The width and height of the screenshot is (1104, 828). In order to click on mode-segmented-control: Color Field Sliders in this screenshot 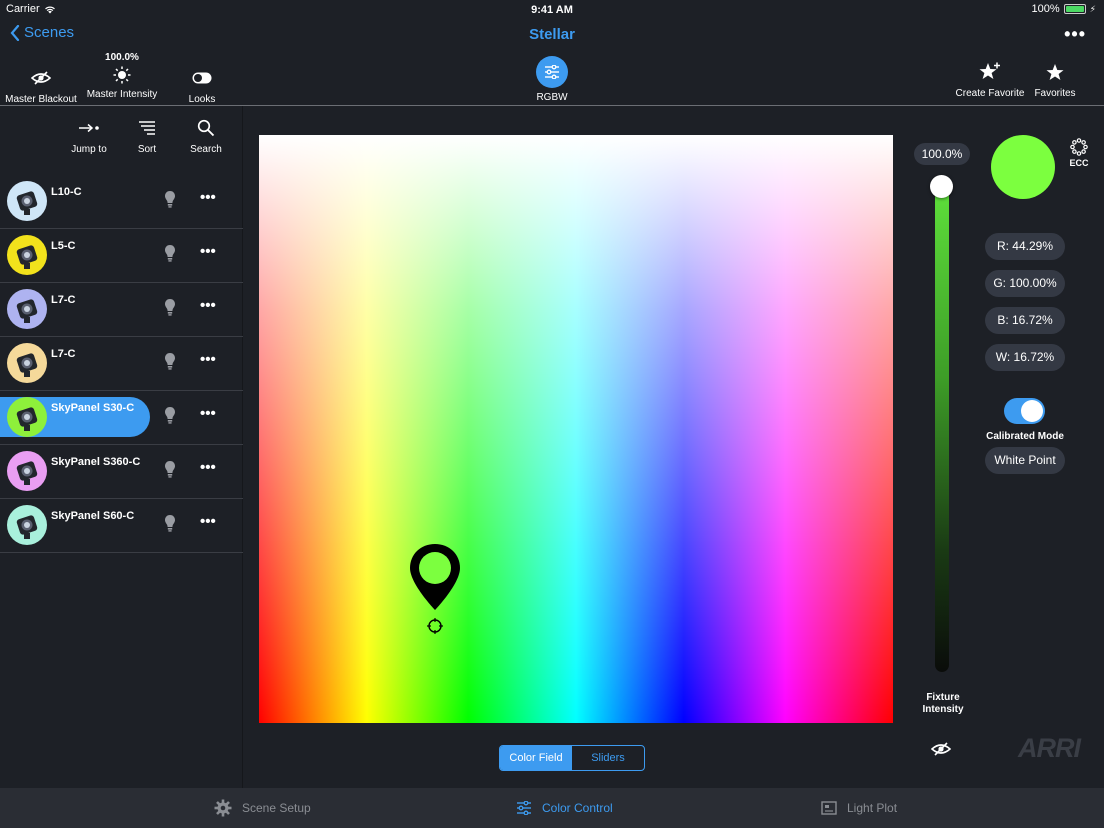, I will do `click(572, 758)`.